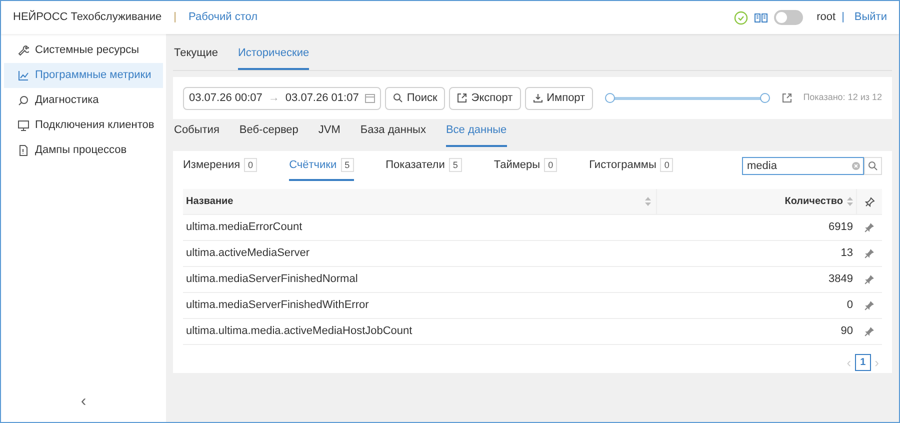 This screenshot has height=423, width=900. Describe the element at coordinates (272, 280) in the screenshot. I see `table-cell-text: ultima.mediaServerFinishedNormal` at that location.